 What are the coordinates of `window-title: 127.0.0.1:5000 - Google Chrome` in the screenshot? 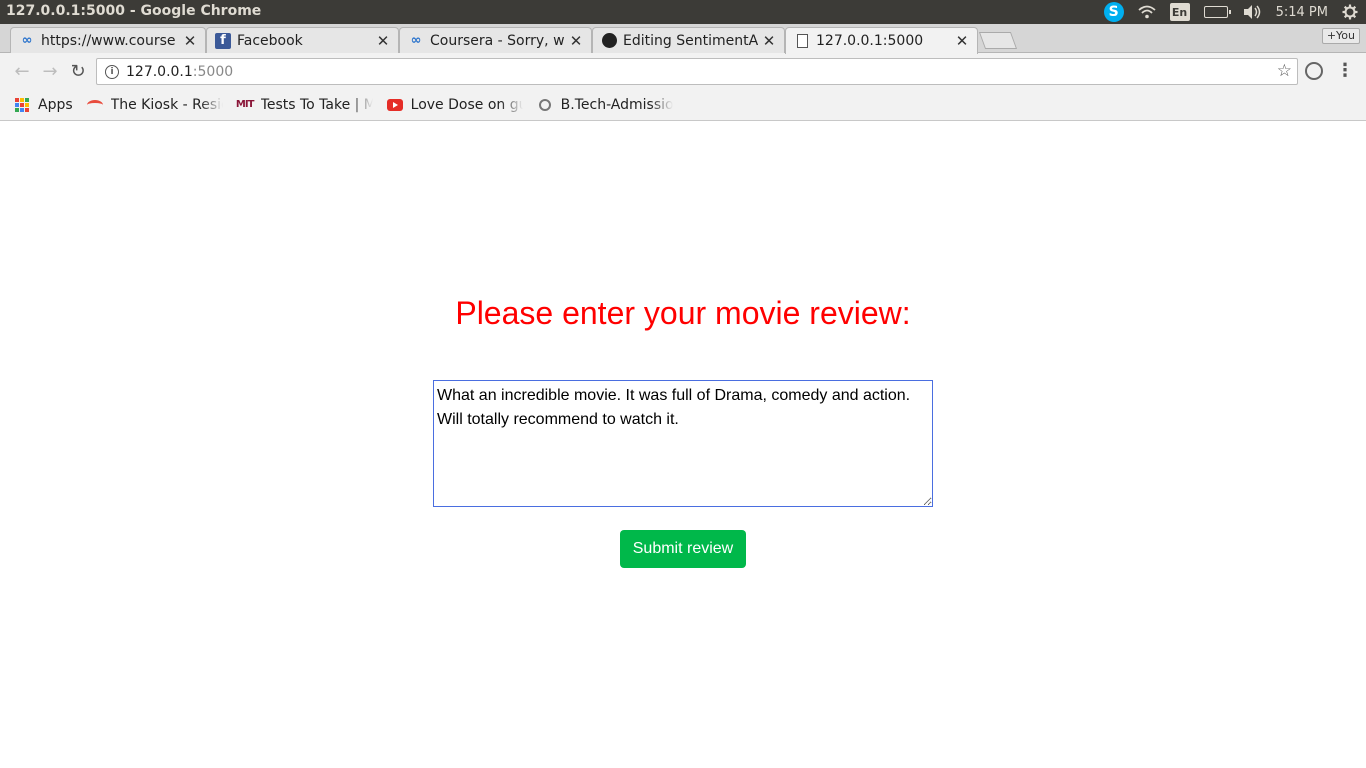 It's located at (134, 11).